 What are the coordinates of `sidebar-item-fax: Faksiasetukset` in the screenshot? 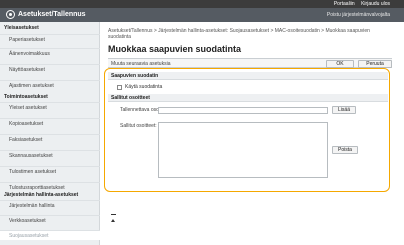 It's located at (50, 139).